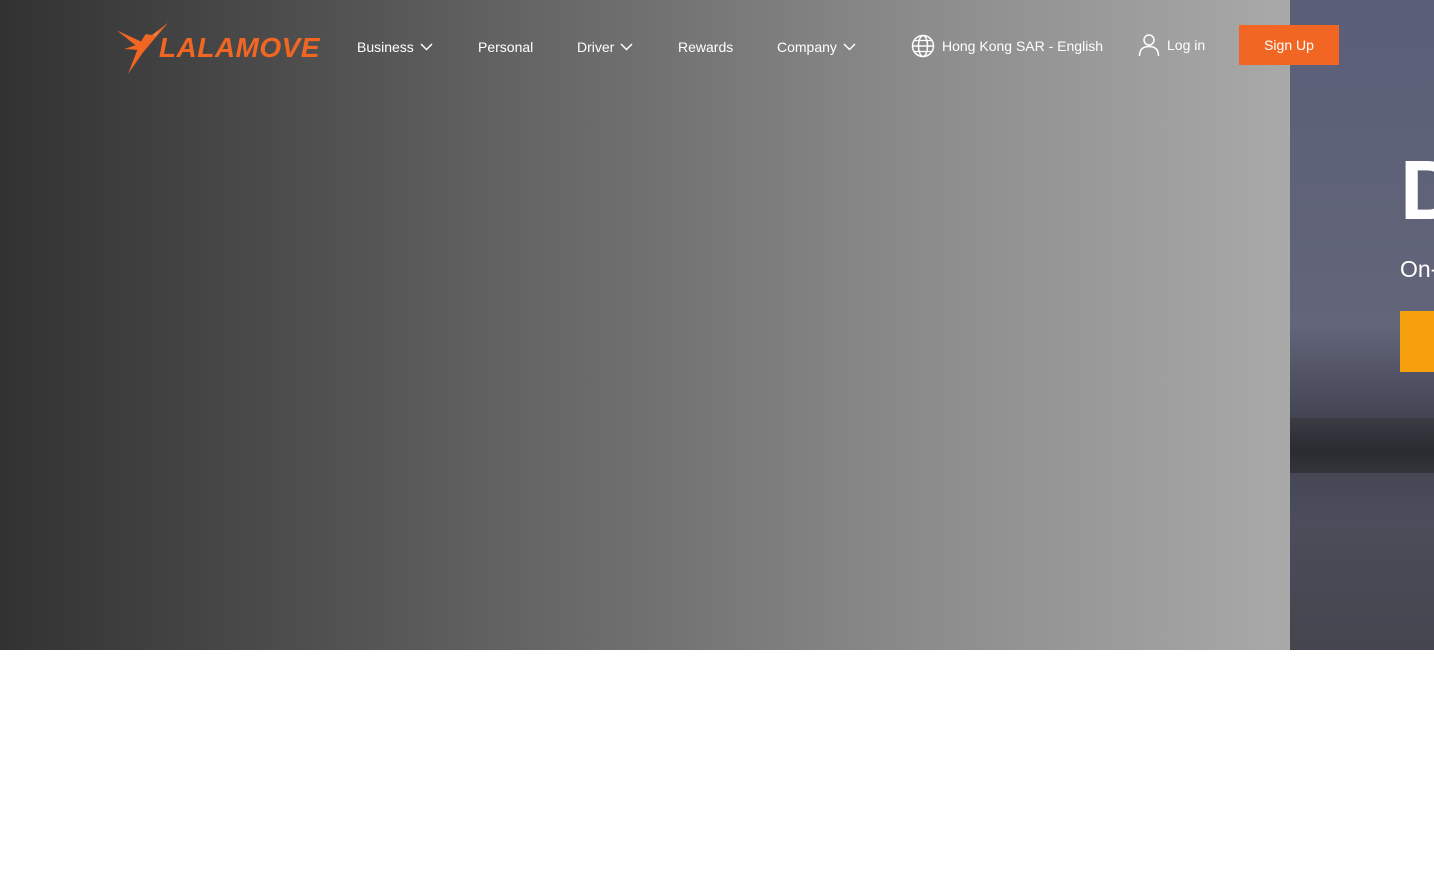  Describe the element at coordinates (807, 47) in the screenshot. I see `nav-item-label: Company` at that location.